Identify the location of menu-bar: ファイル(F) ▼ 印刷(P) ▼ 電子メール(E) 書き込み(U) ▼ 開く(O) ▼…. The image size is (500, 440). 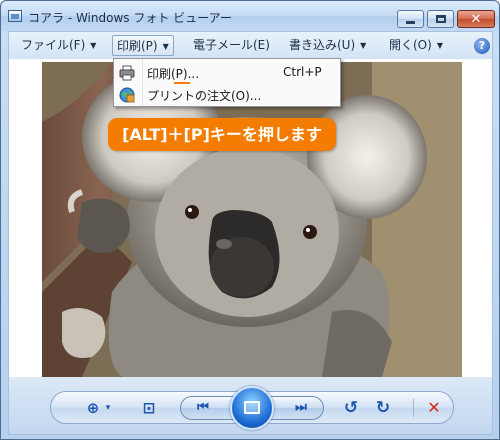
(250, 45).